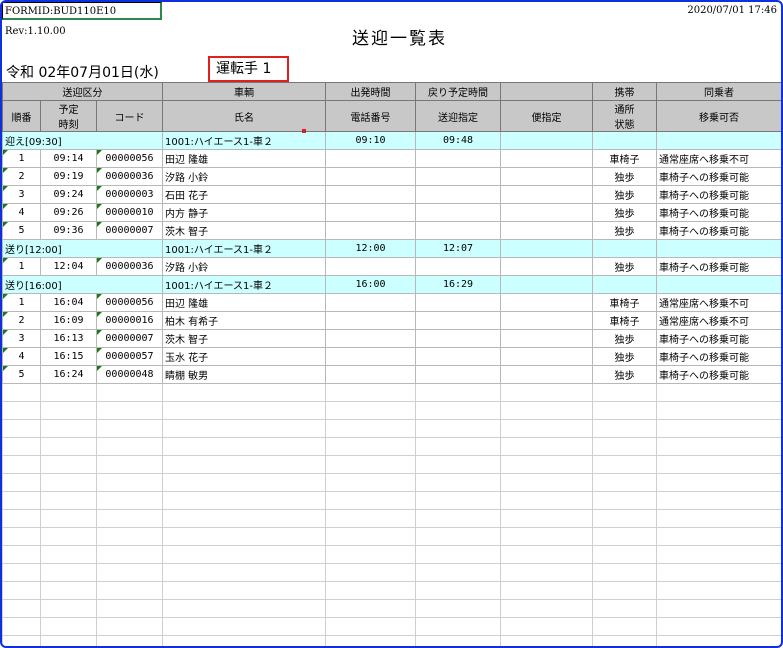 The image size is (783, 648). Describe the element at coordinates (68, 374) in the screenshot. I see `time-cell: 16:24` at that location.